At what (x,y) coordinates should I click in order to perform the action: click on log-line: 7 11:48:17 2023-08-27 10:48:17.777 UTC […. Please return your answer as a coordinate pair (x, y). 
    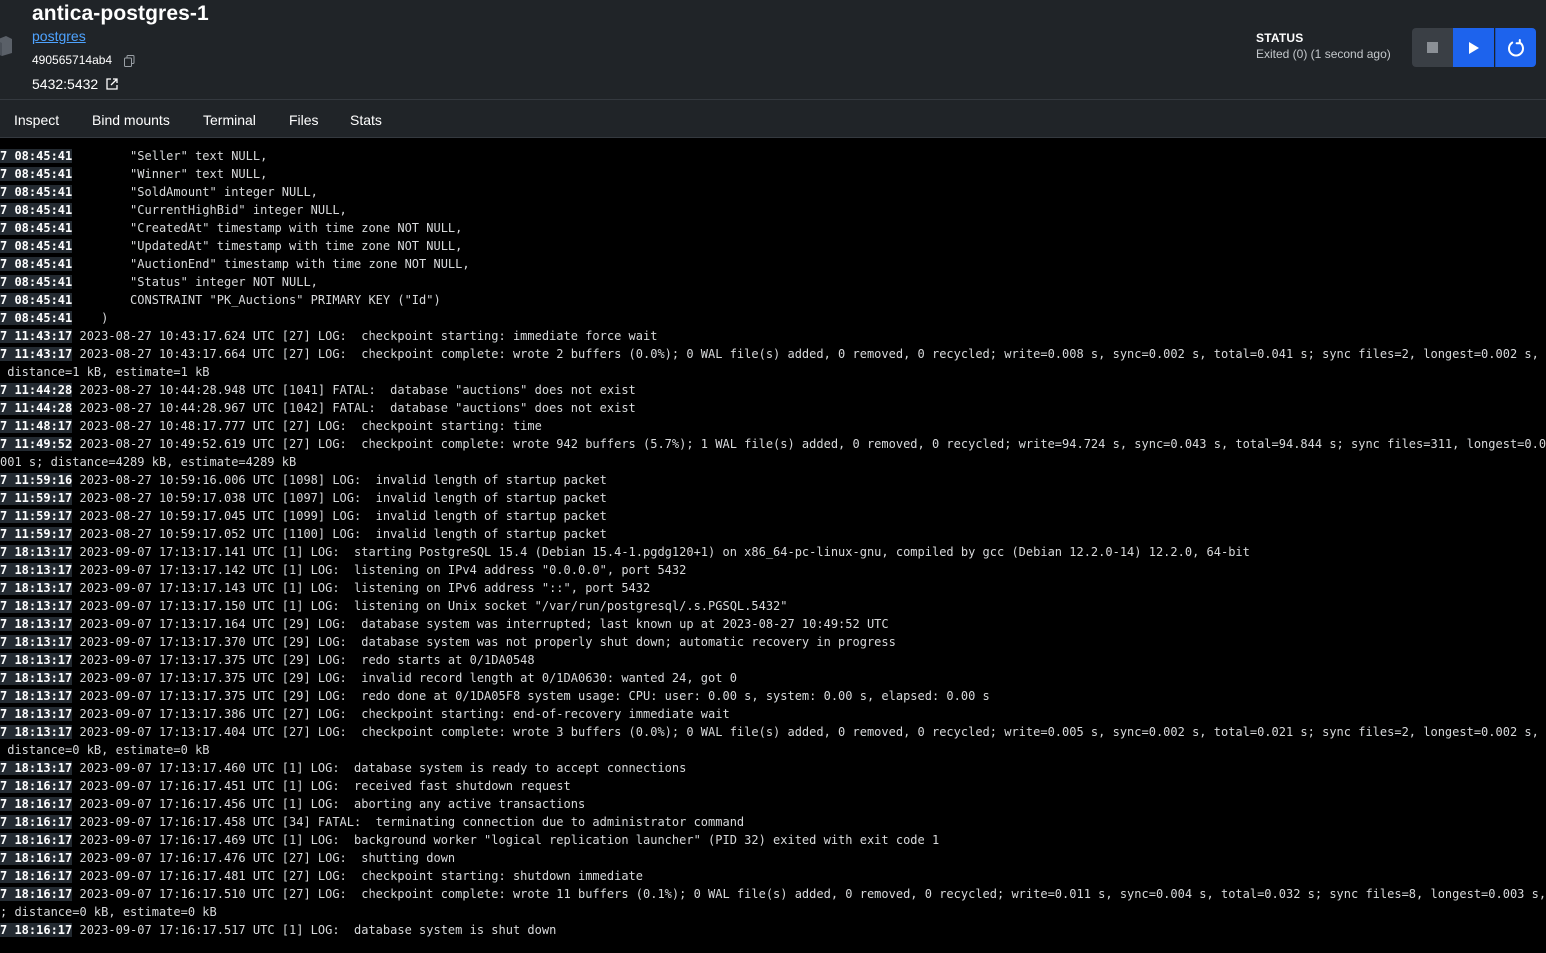
    Looking at the image, I should click on (773, 426).